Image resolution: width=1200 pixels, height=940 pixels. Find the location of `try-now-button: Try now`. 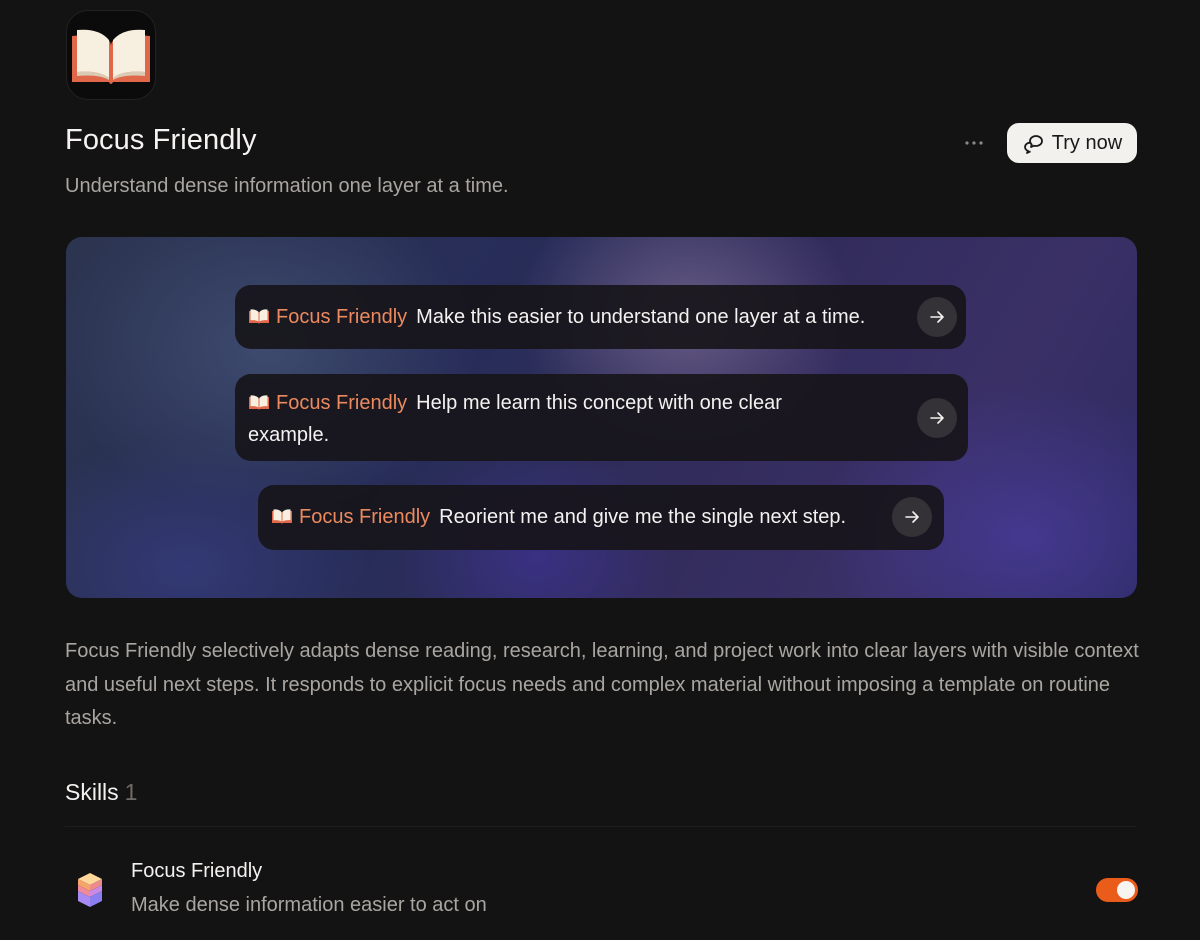

try-now-button: Try now is located at coordinates (1072, 143).